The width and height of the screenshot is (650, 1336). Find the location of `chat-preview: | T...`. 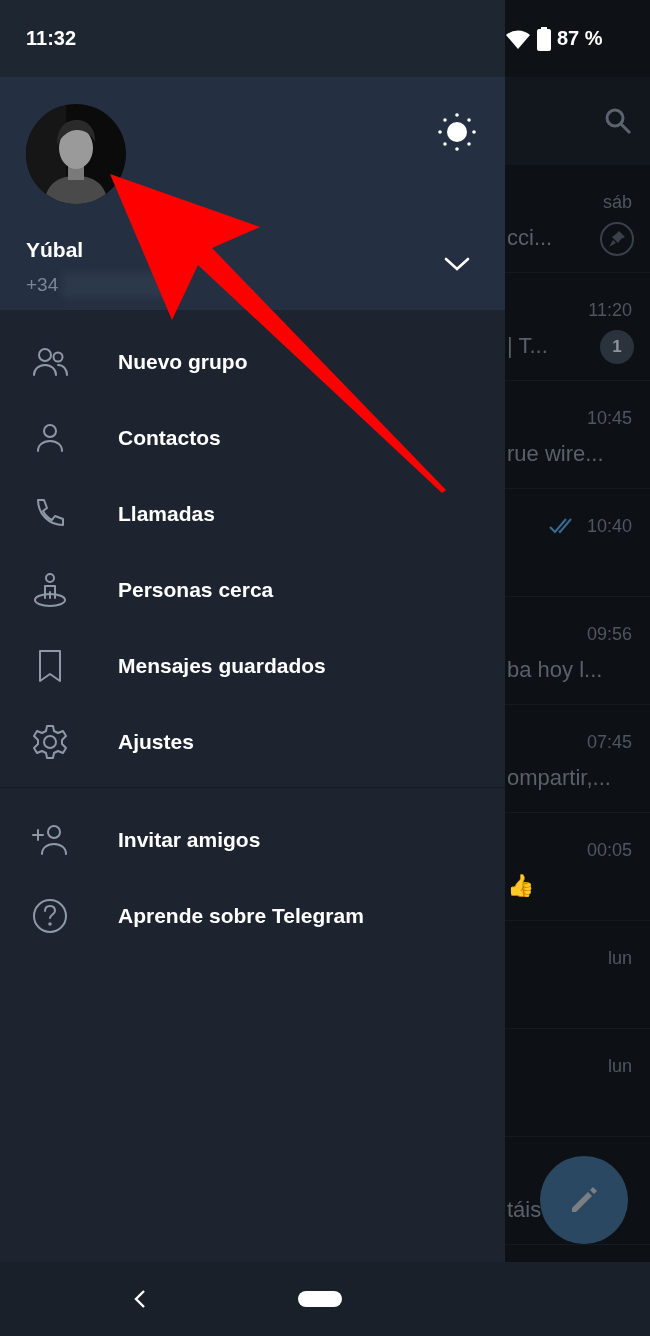

chat-preview: | T... is located at coordinates (527, 346).